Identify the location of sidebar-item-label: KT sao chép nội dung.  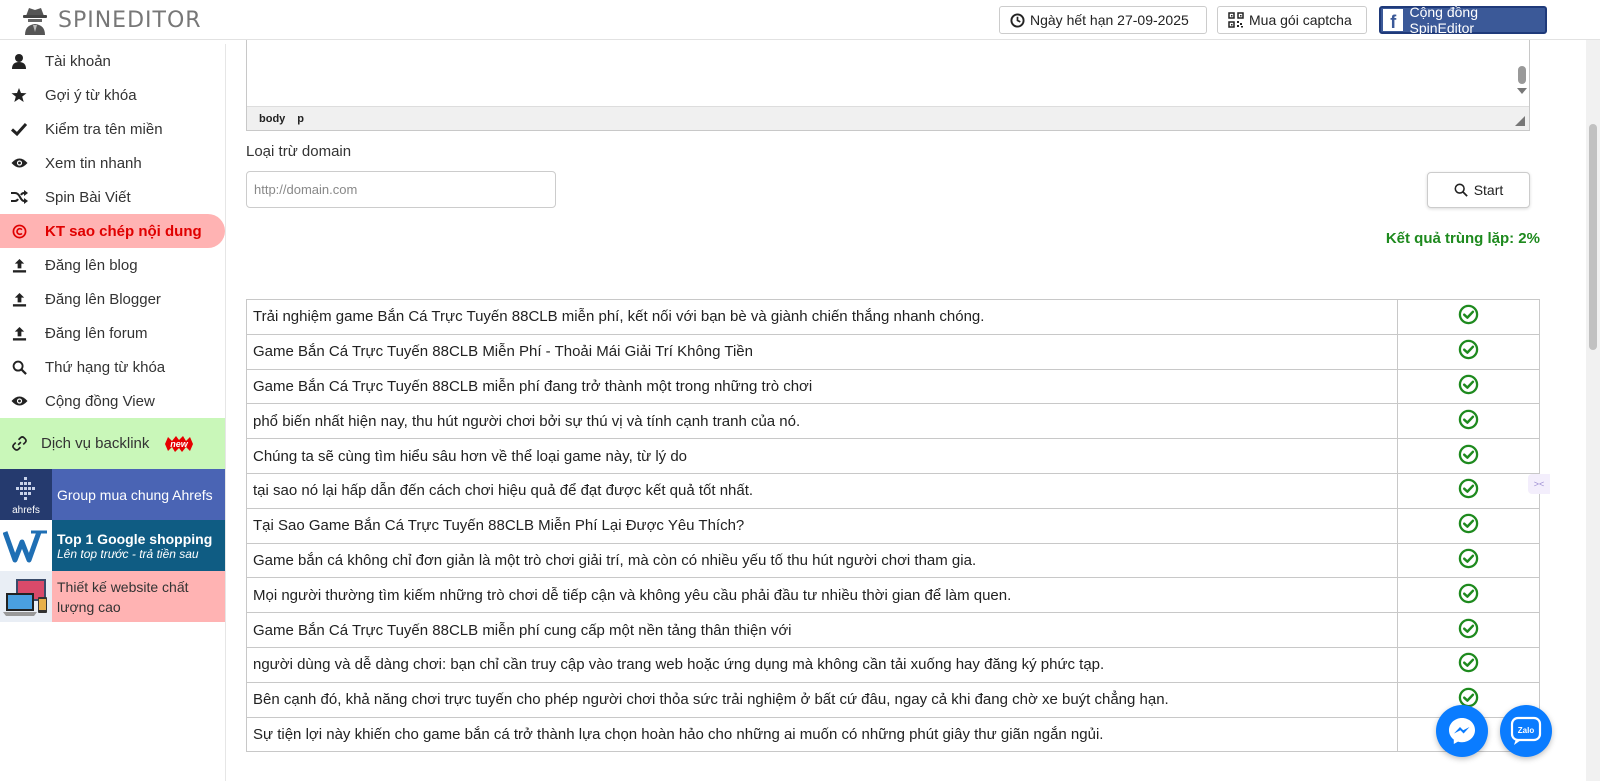
(123, 231).